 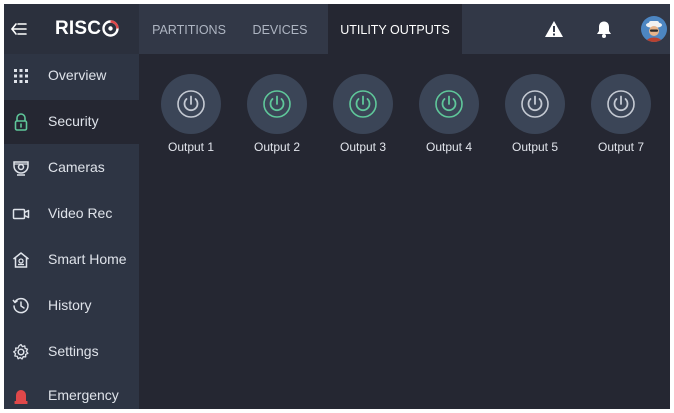 I want to click on user-avatar-icon, so click(x=654, y=29).